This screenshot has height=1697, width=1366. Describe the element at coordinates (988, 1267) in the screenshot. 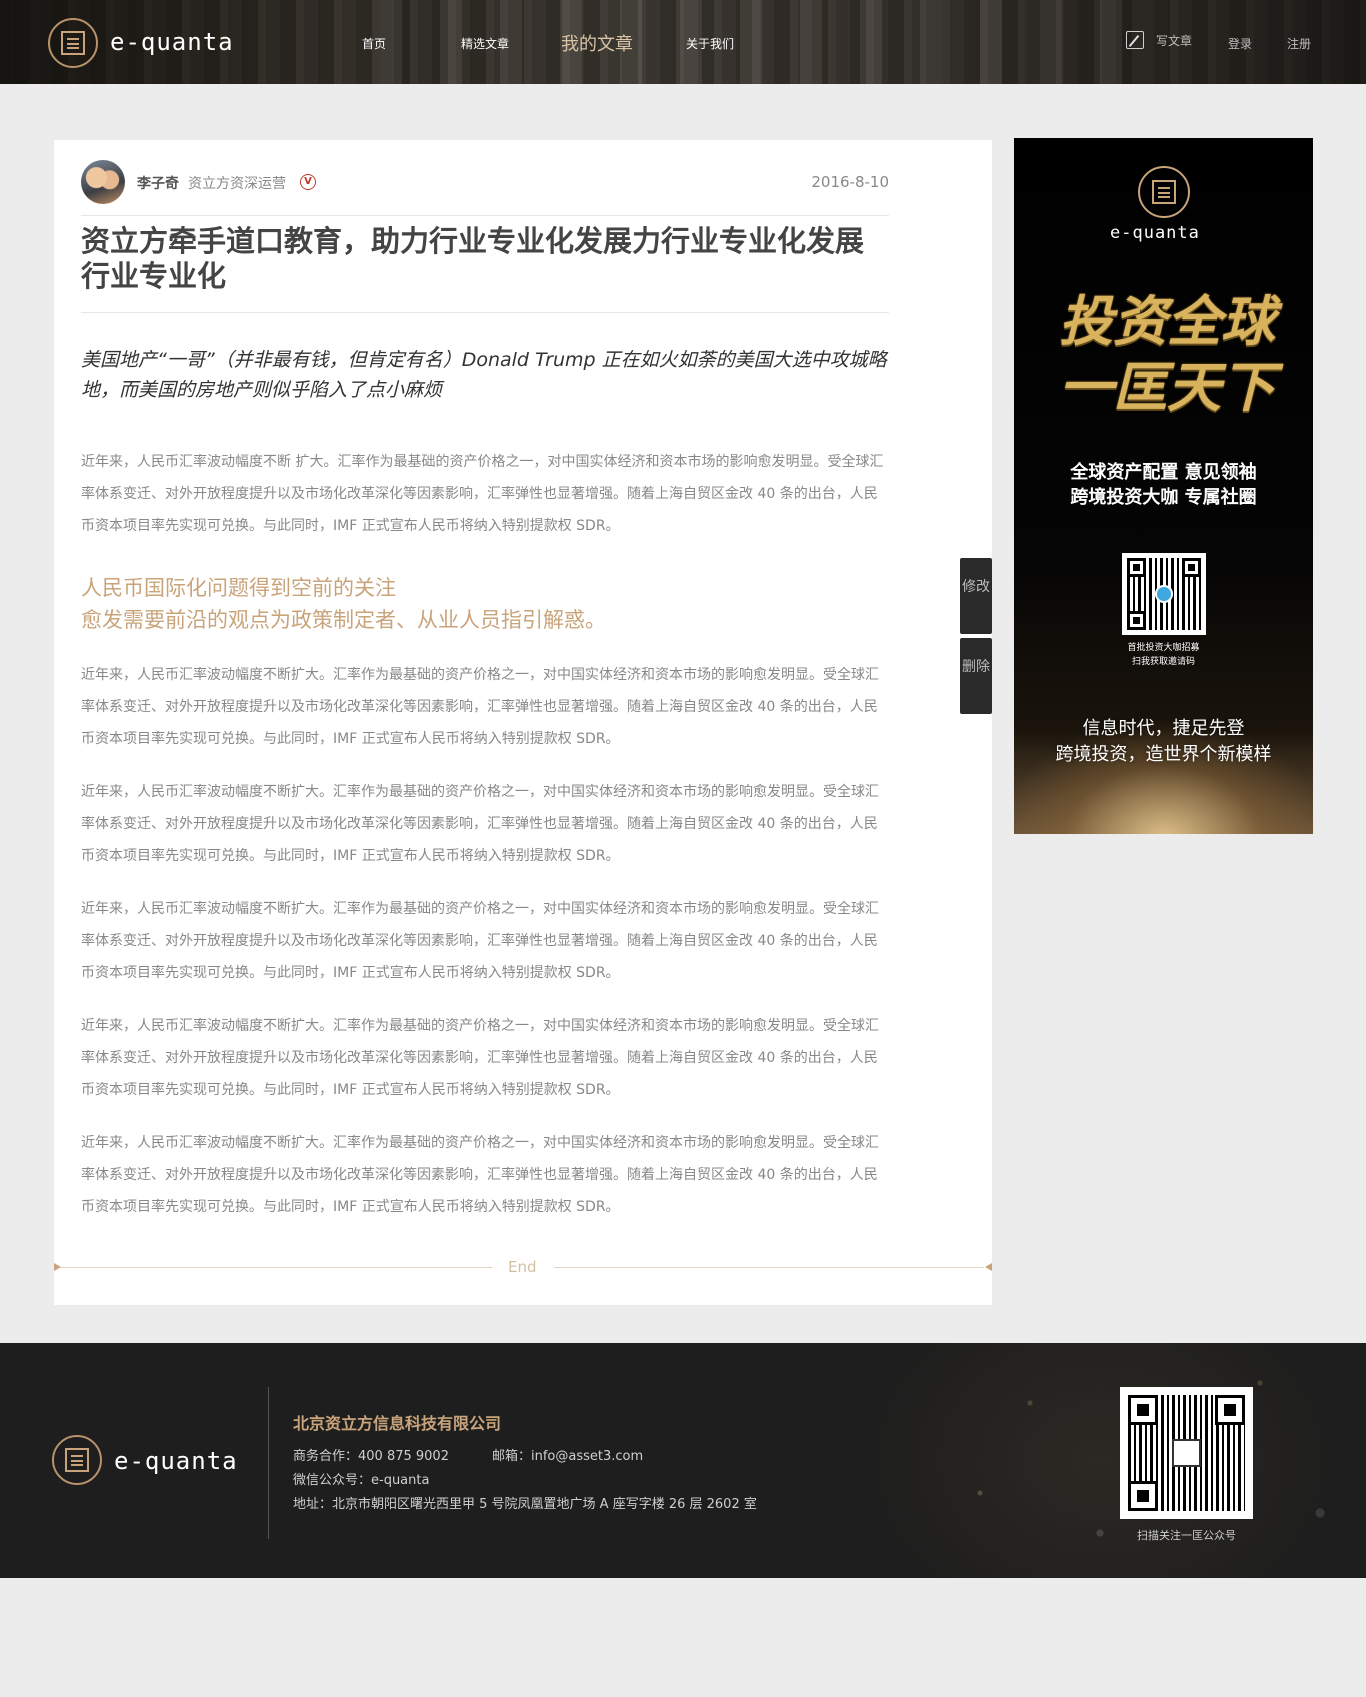

I see `triangle-left-icon` at that location.